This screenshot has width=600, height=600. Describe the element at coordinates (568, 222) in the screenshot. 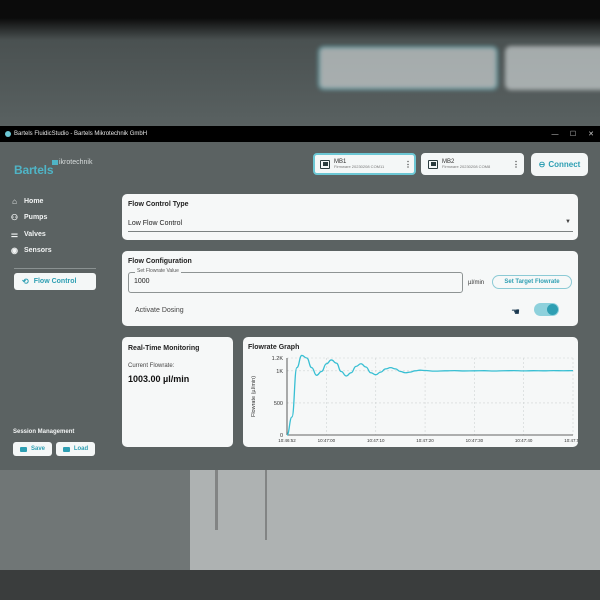

I see `dropdown-arrow-icon: ▼` at that location.